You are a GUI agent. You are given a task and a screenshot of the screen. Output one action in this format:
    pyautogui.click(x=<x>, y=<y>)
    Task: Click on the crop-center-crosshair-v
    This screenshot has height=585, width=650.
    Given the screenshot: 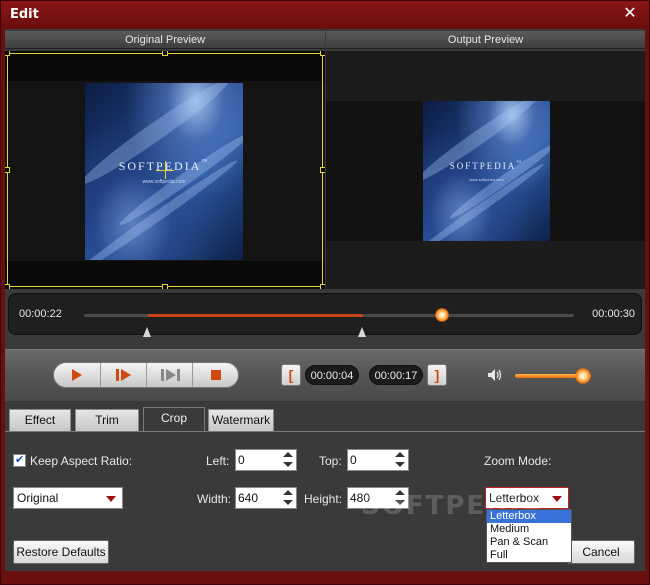 What is the action you would take?
    pyautogui.click(x=165, y=170)
    